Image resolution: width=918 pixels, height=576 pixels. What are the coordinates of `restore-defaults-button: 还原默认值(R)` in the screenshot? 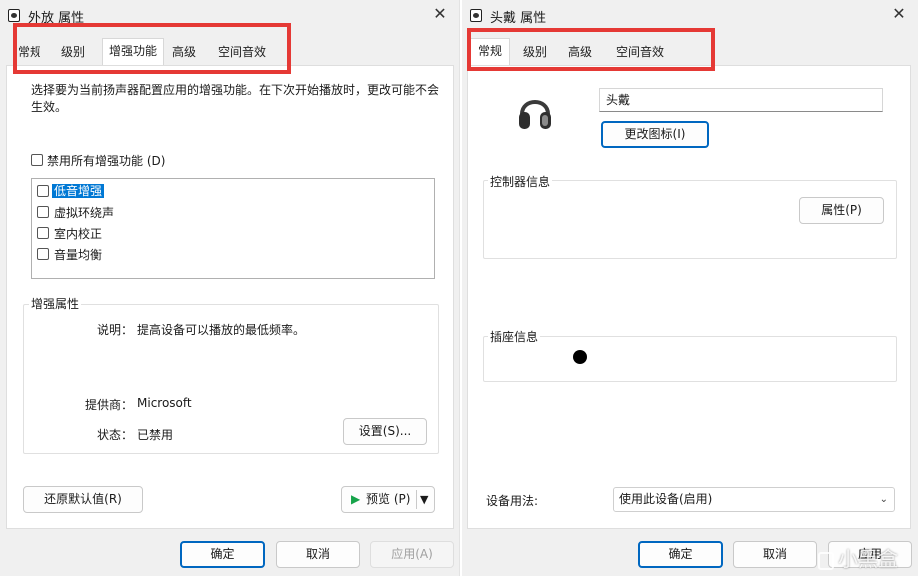 It's located at (83, 499).